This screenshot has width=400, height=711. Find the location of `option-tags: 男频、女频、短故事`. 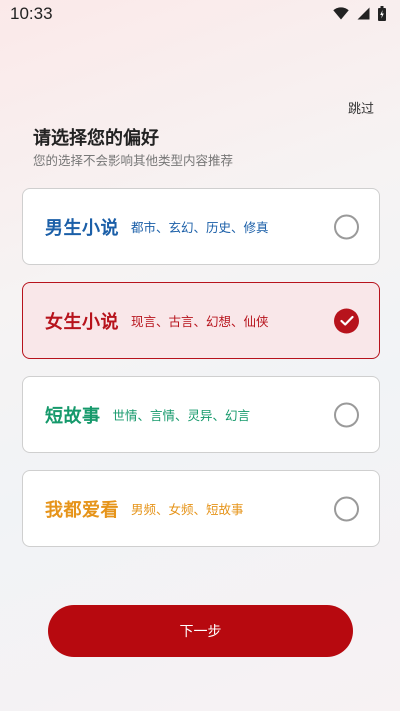

option-tags: 男频、女频、短故事 is located at coordinates (187, 509).